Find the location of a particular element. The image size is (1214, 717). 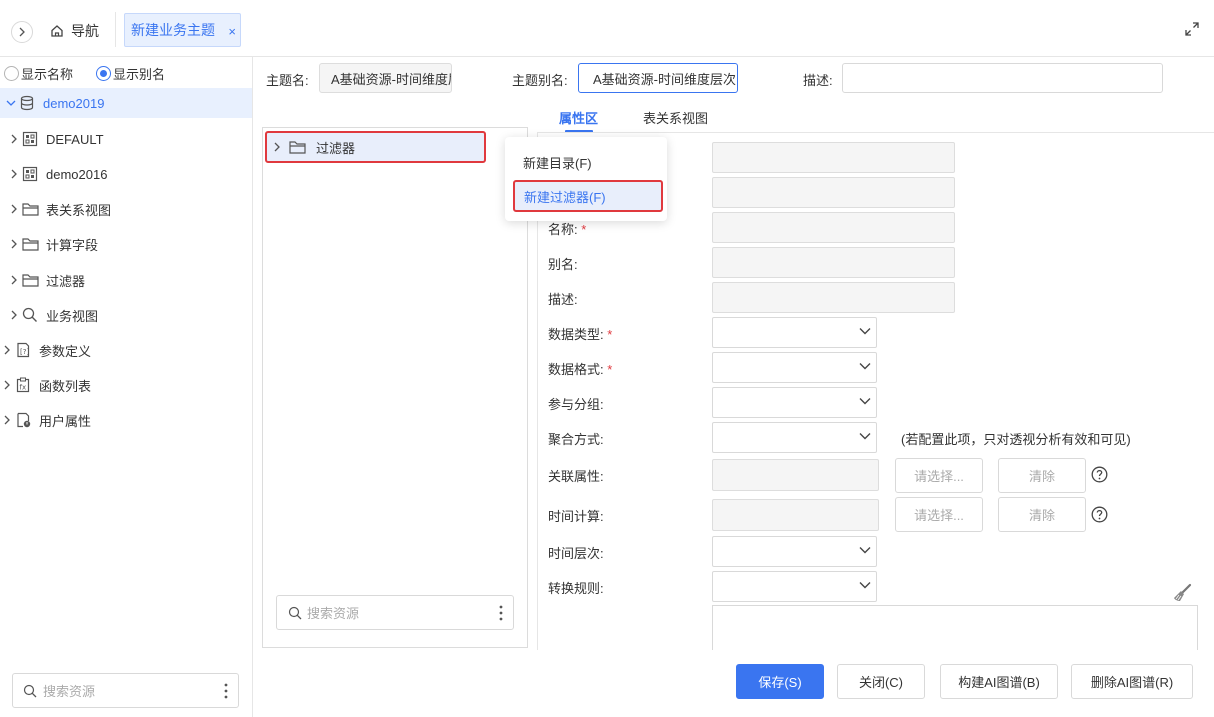

topic-alias-field: A基础资源-时间维度层次 is located at coordinates (658, 78).